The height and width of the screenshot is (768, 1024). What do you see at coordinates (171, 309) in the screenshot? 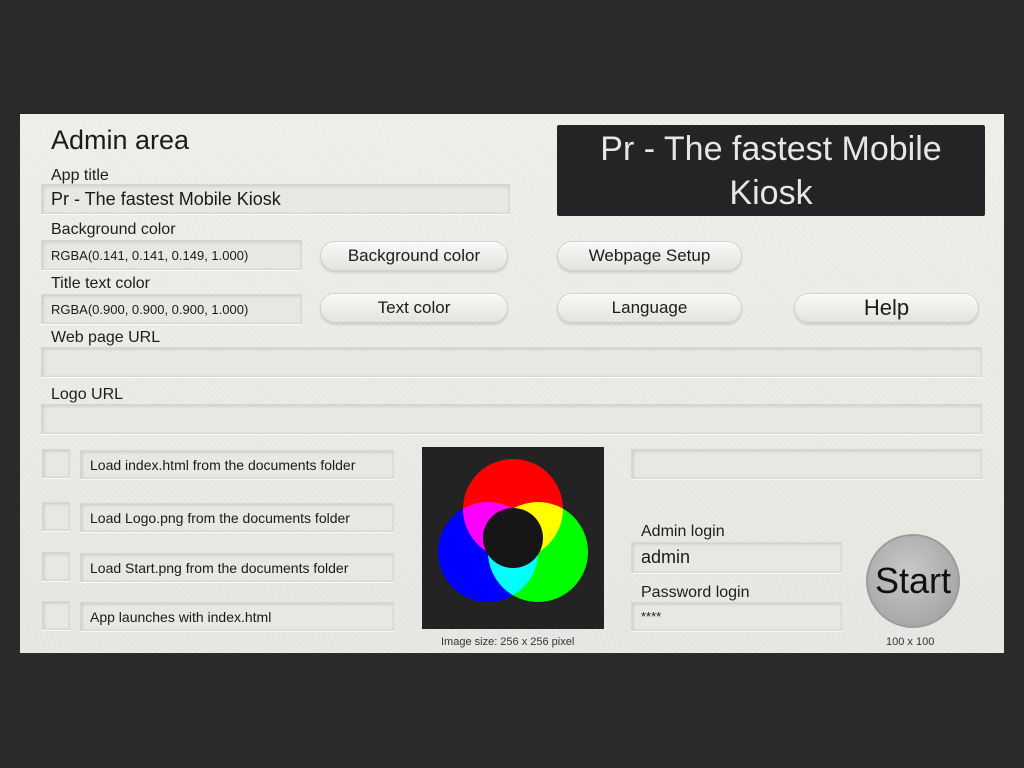
I see `title-text-color-input: RGBA(0.900, 0.900, 0.900, 1.000)` at bounding box center [171, 309].